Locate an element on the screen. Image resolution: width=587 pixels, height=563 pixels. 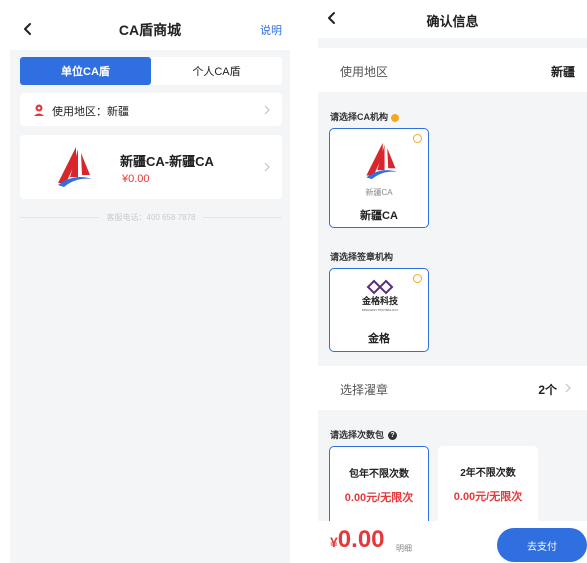
tab-unit-ca: 单位CA盾 is located at coordinates (85, 71).